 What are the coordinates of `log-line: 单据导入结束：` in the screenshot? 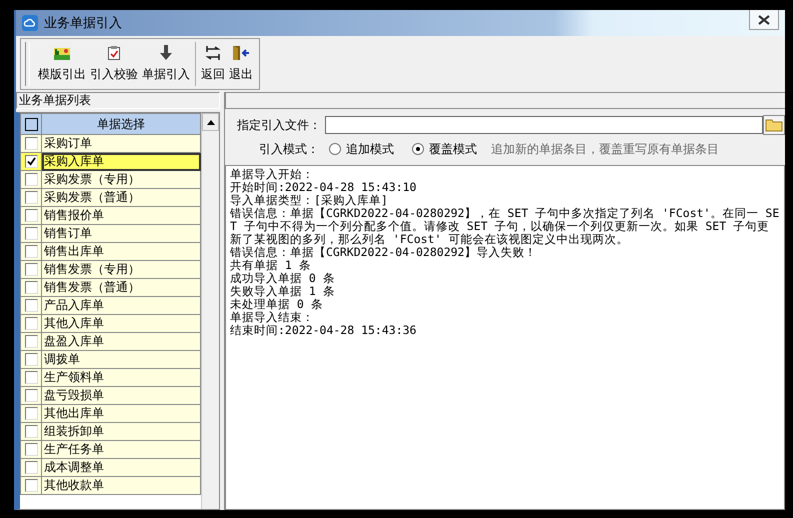 It's located at (272, 317).